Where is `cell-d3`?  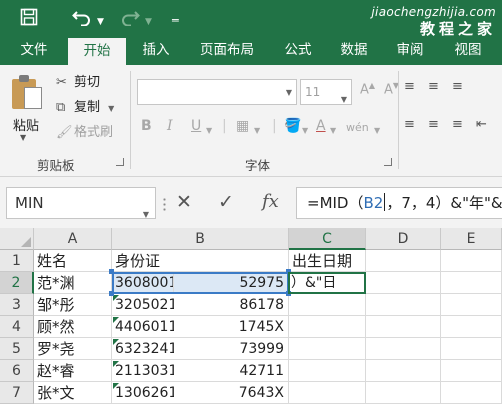
cell-d3 is located at coordinates (403, 305).